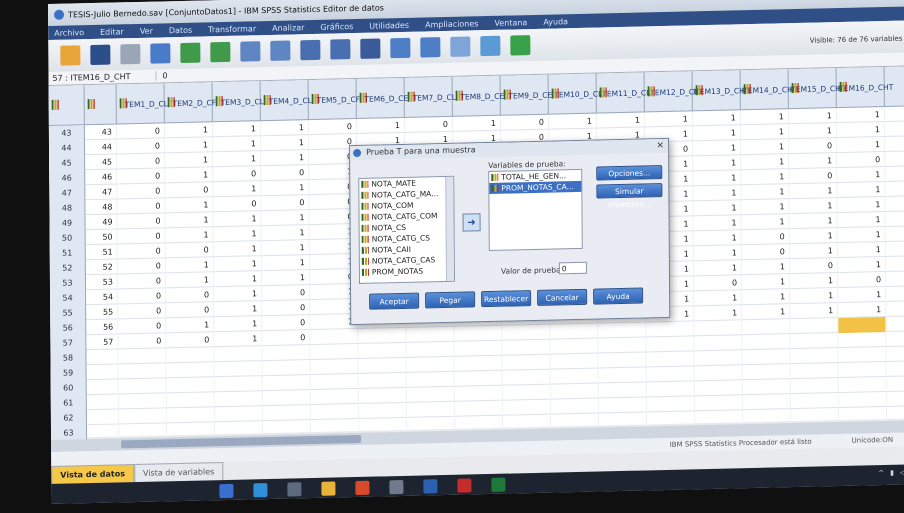 This screenshot has height=513, width=904. What do you see at coordinates (430, 486) in the screenshot?
I see `word-icon` at bounding box center [430, 486].